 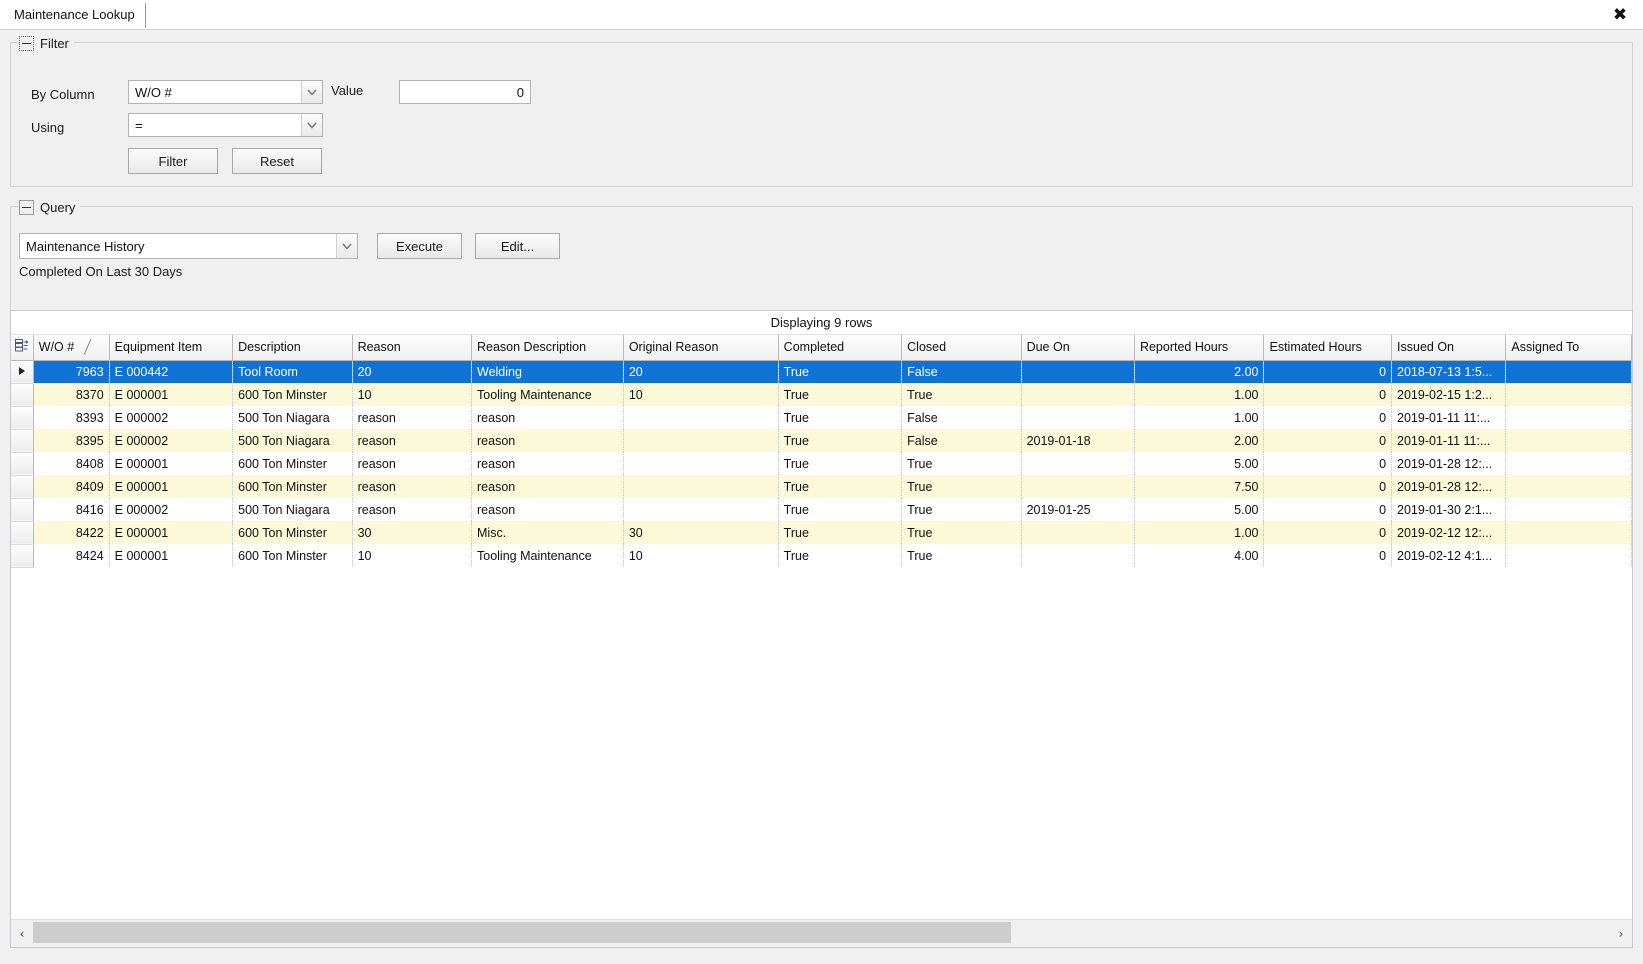 What do you see at coordinates (171, 371) in the screenshot?
I see `cell-equipment-item: E 000442` at bounding box center [171, 371].